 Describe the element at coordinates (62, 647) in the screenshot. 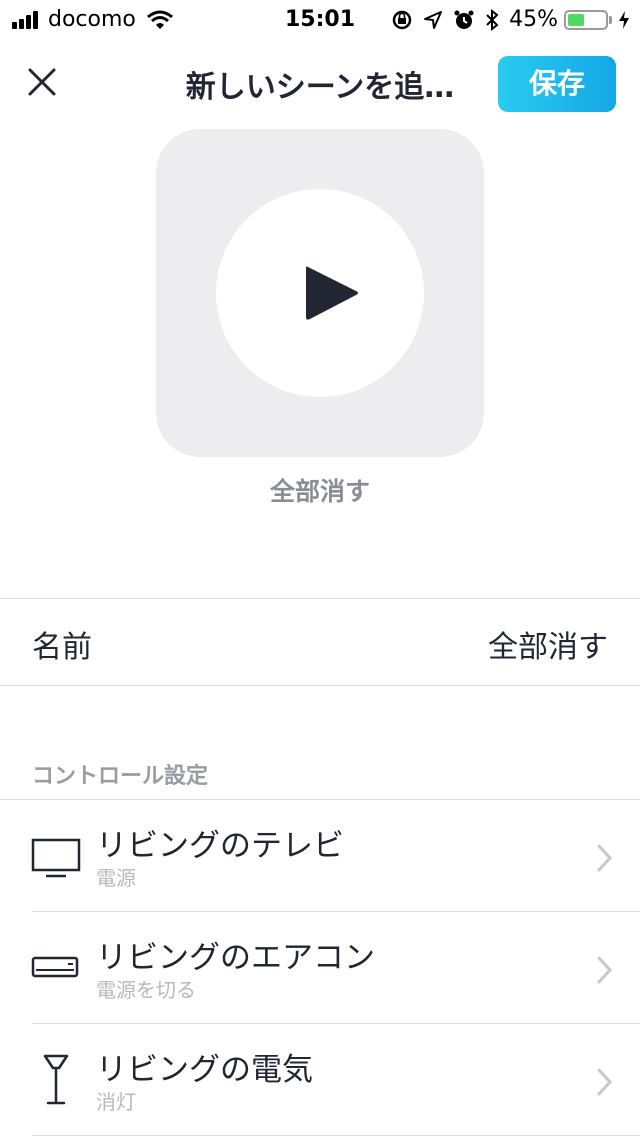

I see `name-label: 名前` at that location.